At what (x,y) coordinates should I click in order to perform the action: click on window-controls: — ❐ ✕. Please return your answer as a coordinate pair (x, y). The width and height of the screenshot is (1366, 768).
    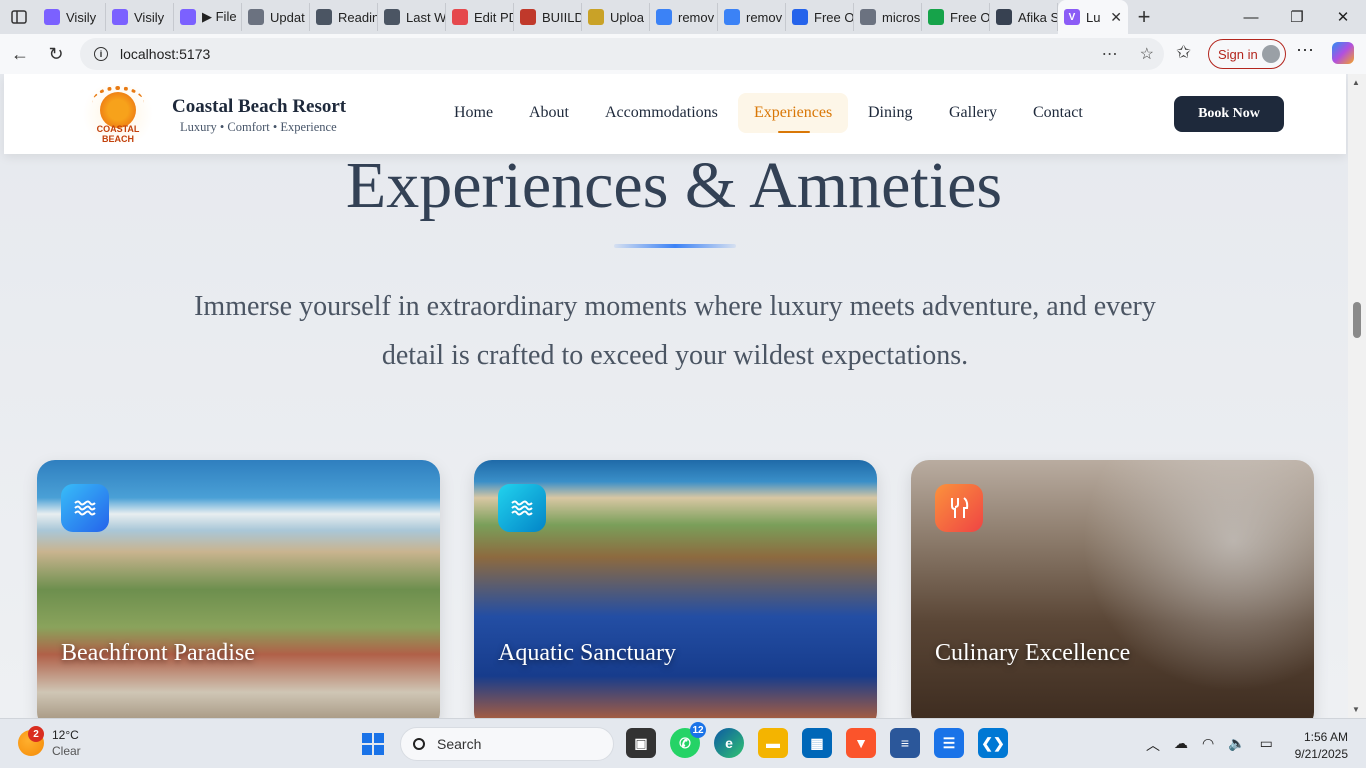
    Looking at the image, I should click on (1297, 17).